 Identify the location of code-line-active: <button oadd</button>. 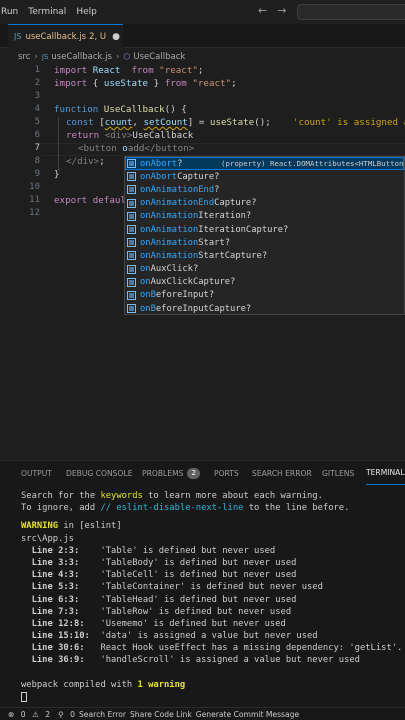
(136, 148).